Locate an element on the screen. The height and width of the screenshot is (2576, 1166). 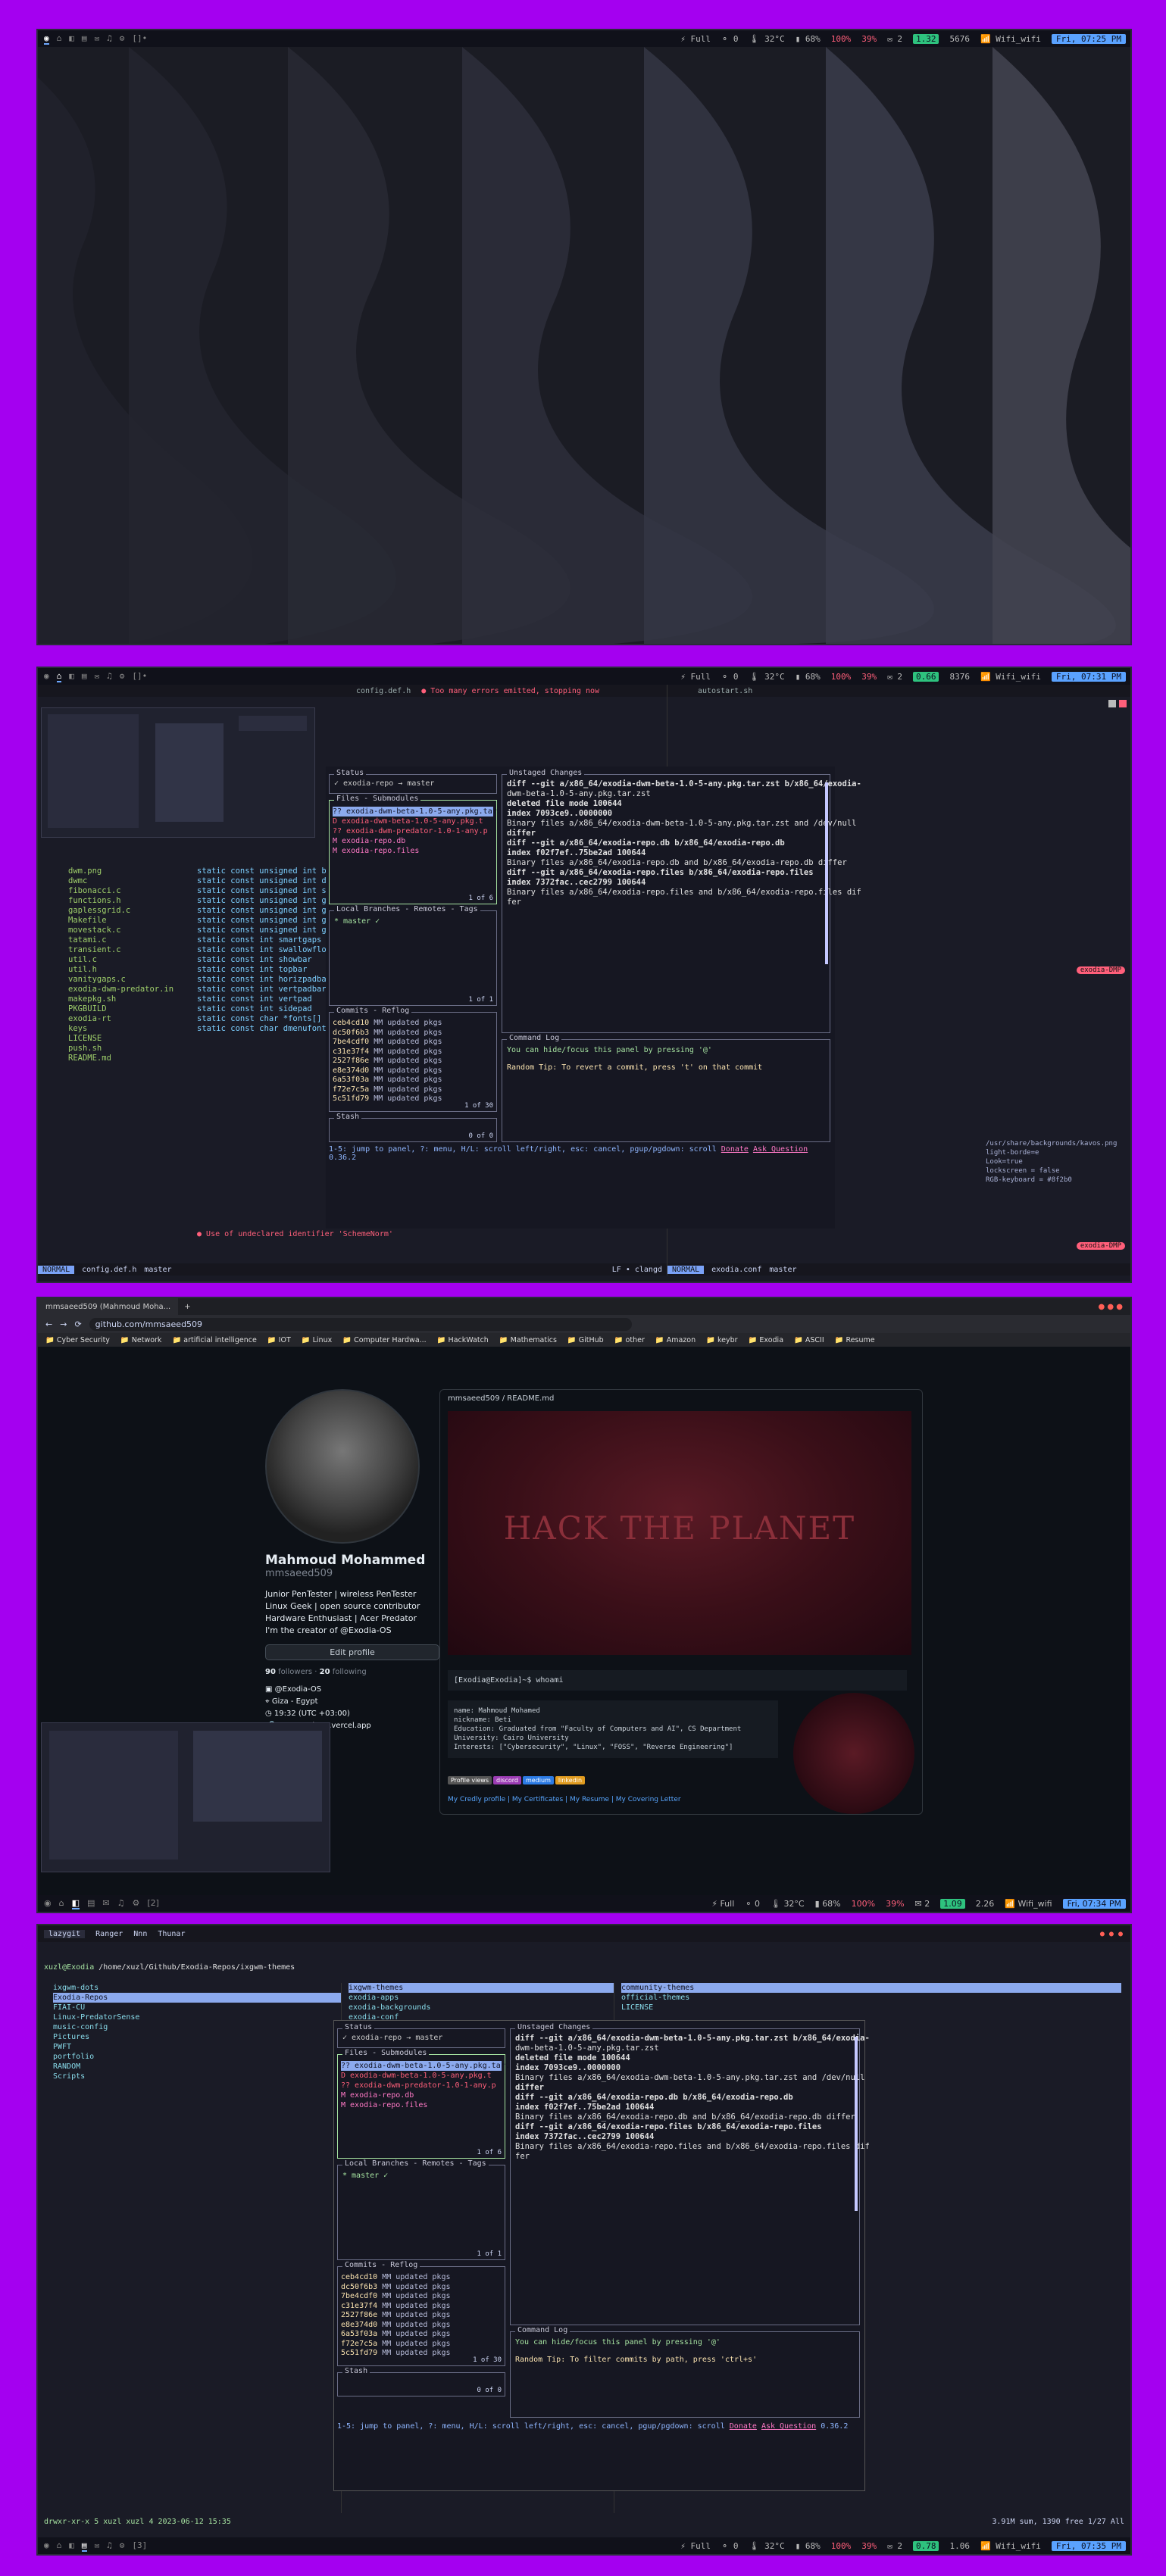
tree-item: util.c is located at coordinates (120, 960).